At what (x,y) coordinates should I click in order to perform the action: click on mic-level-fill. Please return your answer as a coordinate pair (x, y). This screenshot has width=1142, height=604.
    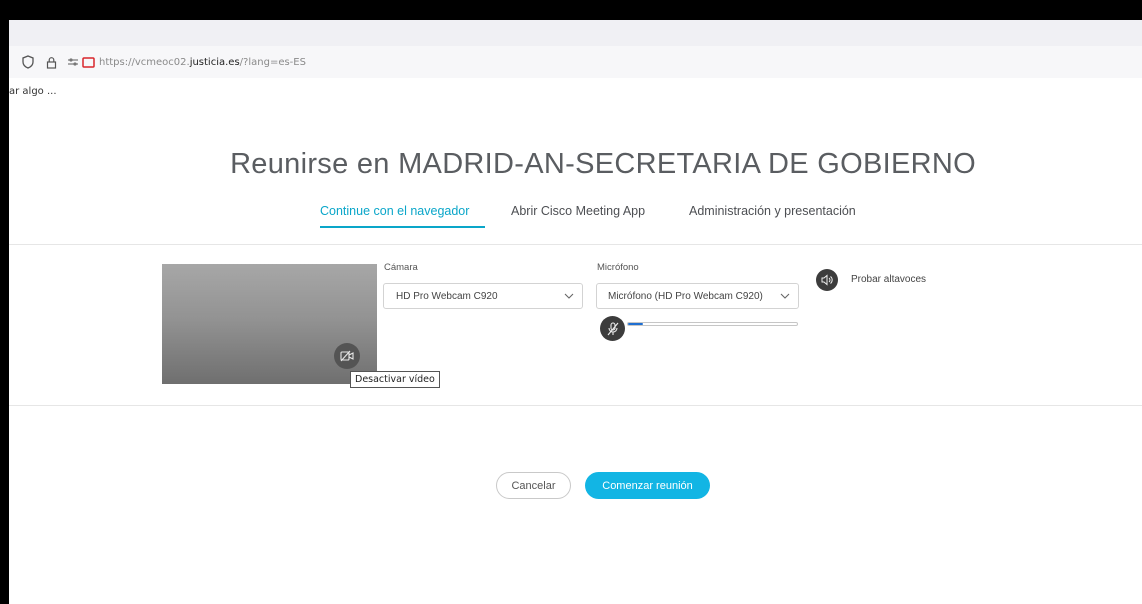
    Looking at the image, I should click on (636, 324).